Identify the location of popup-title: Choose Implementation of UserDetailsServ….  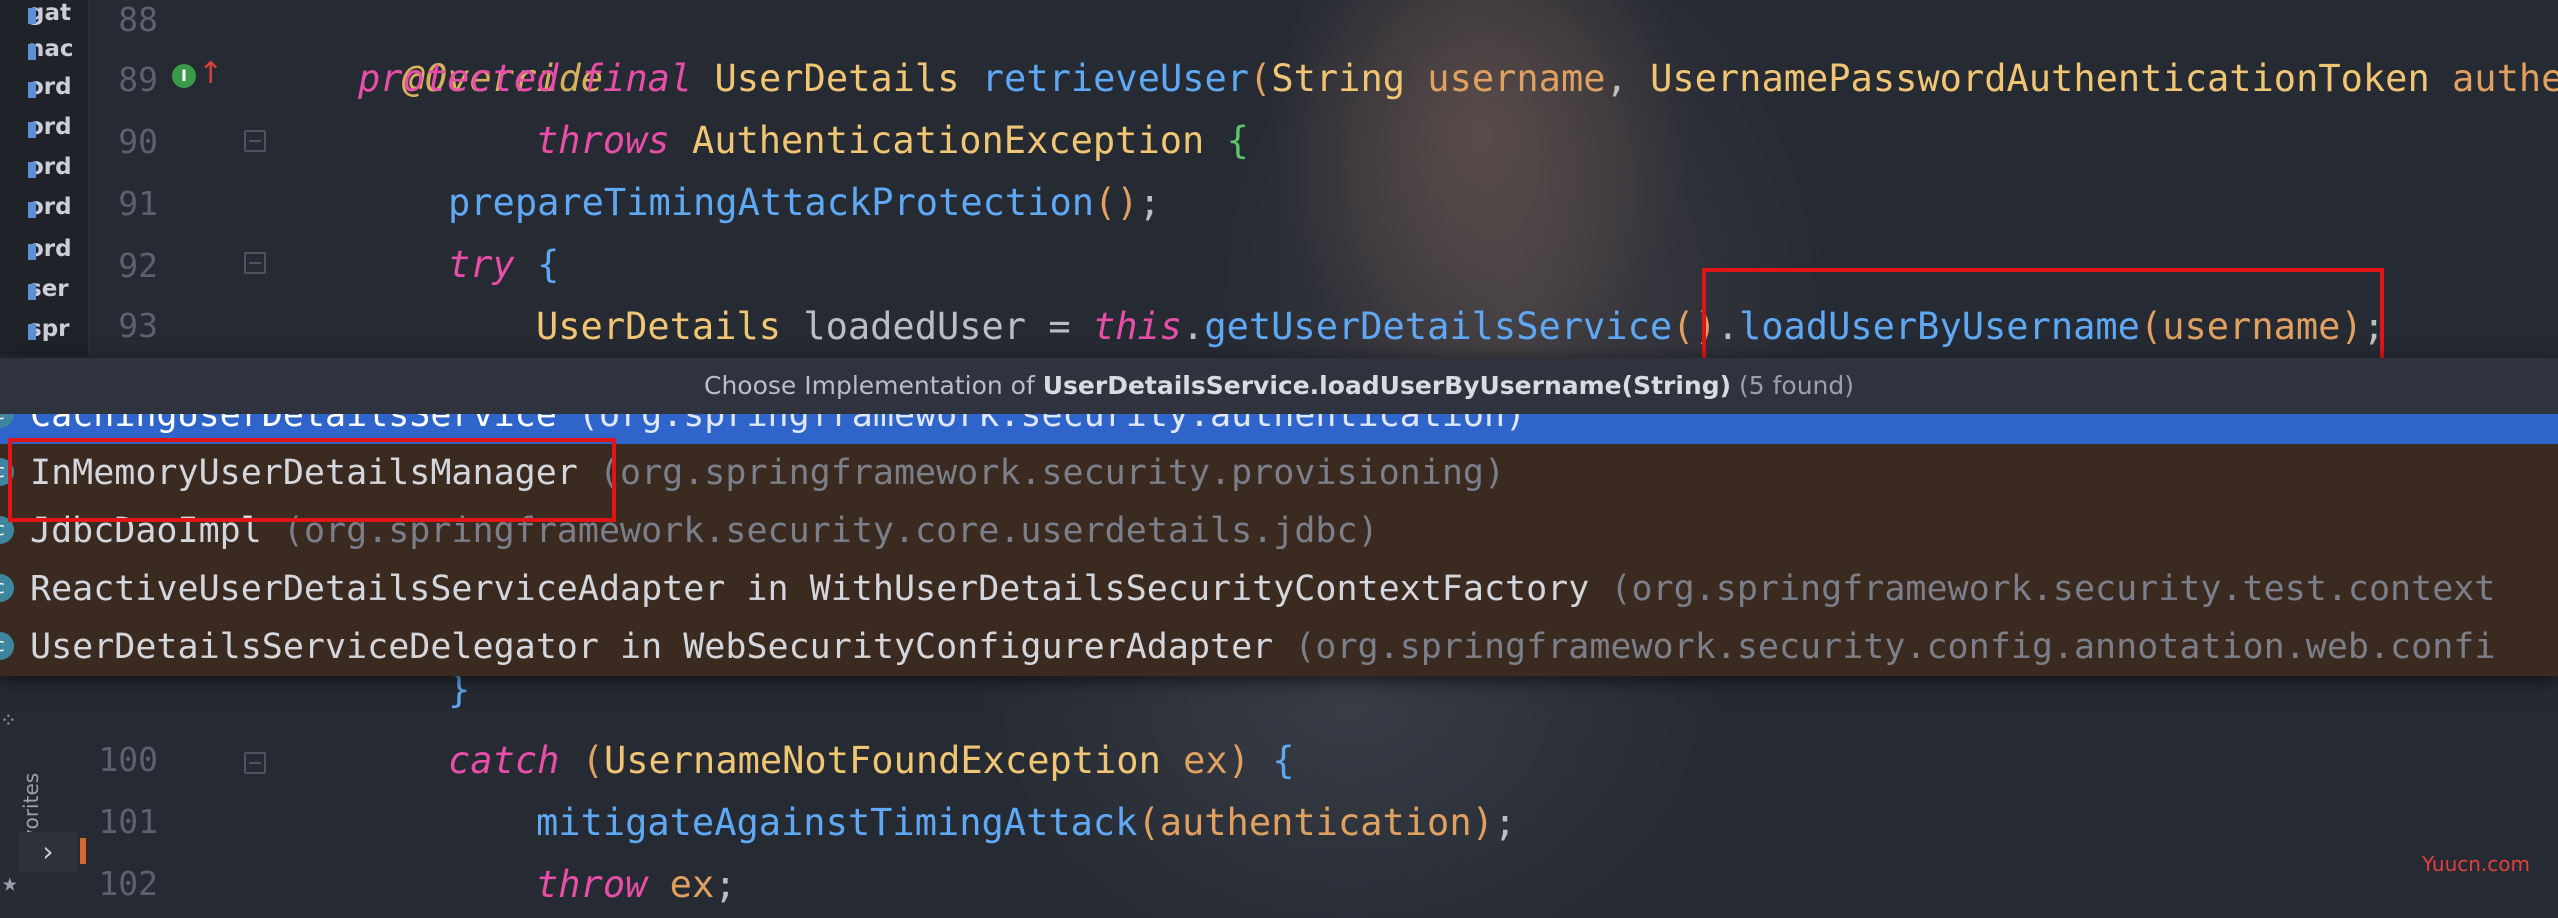
(1279, 386).